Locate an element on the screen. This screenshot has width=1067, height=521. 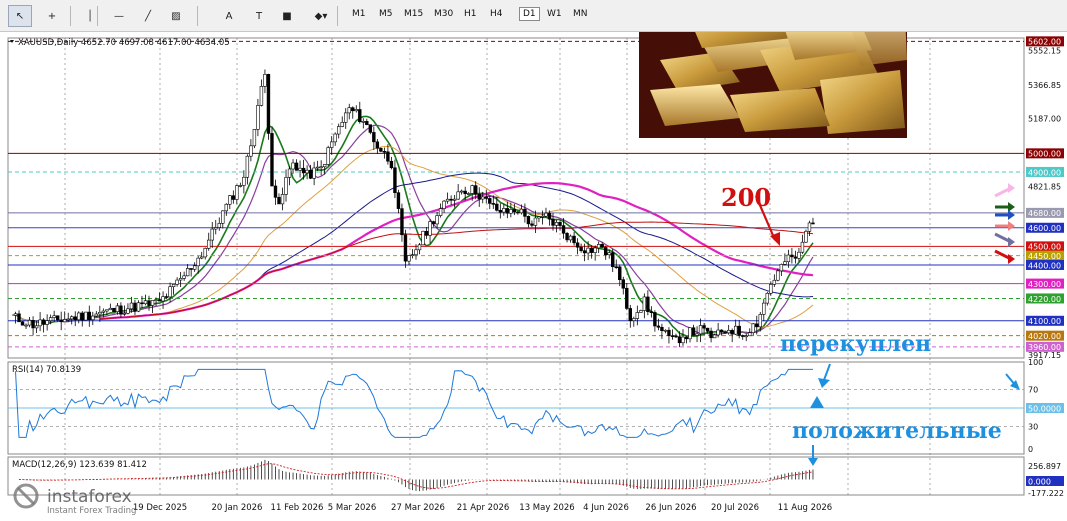
timeframe-m5: M5 is located at coordinates (386, 14).